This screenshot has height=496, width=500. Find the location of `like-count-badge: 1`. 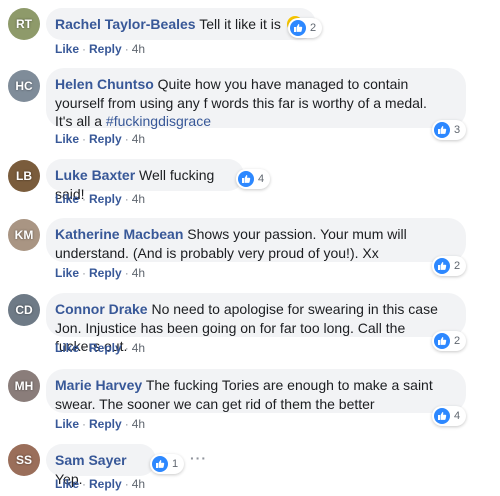

like-count-badge: 1 is located at coordinates (167, 464).